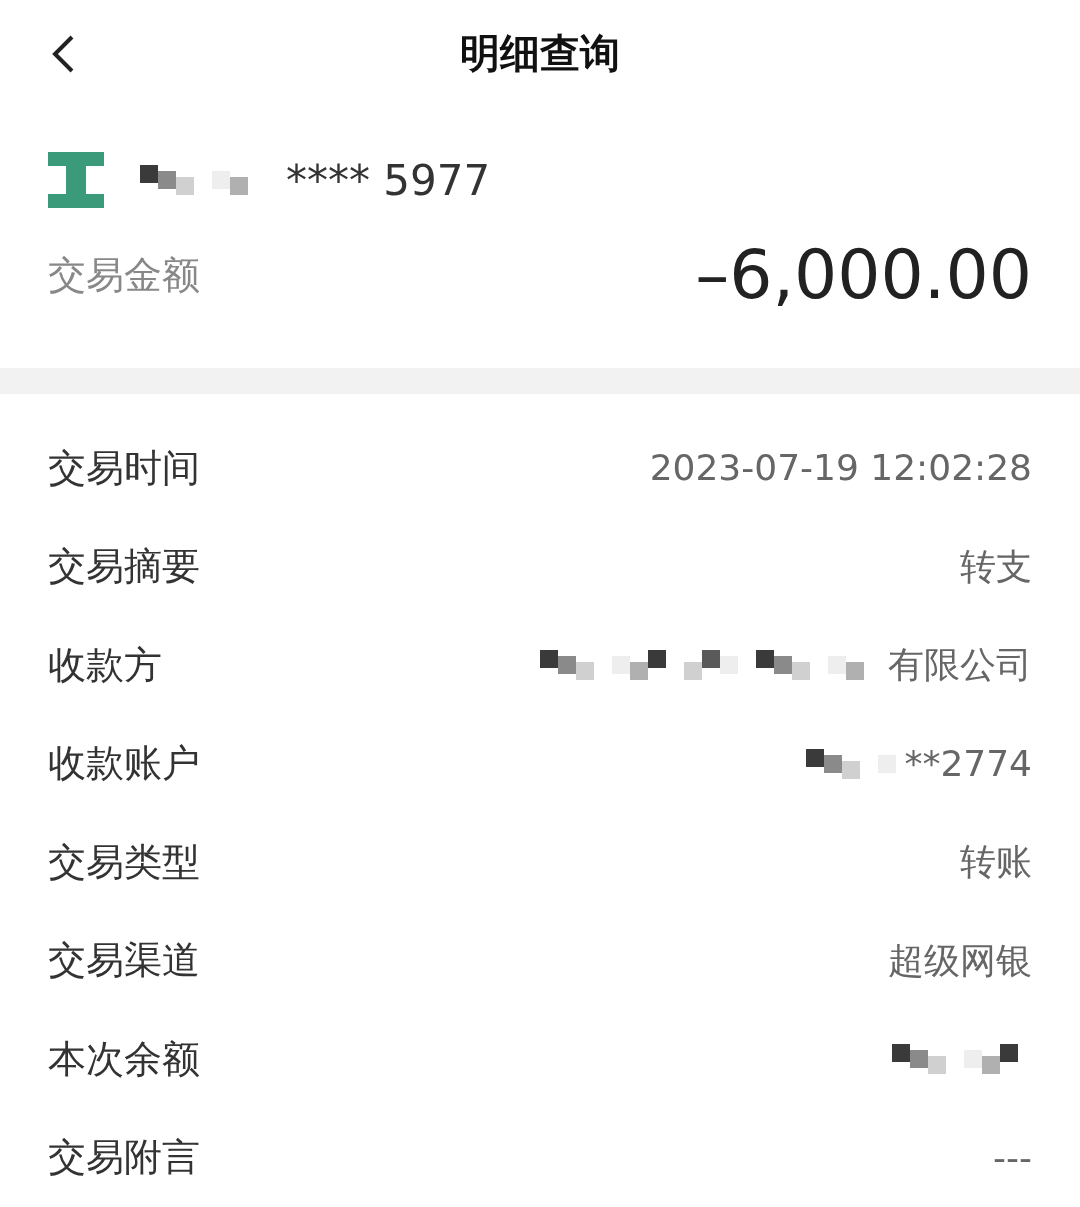  I want to click on amount-label: 交易金额, so click(124, 275).